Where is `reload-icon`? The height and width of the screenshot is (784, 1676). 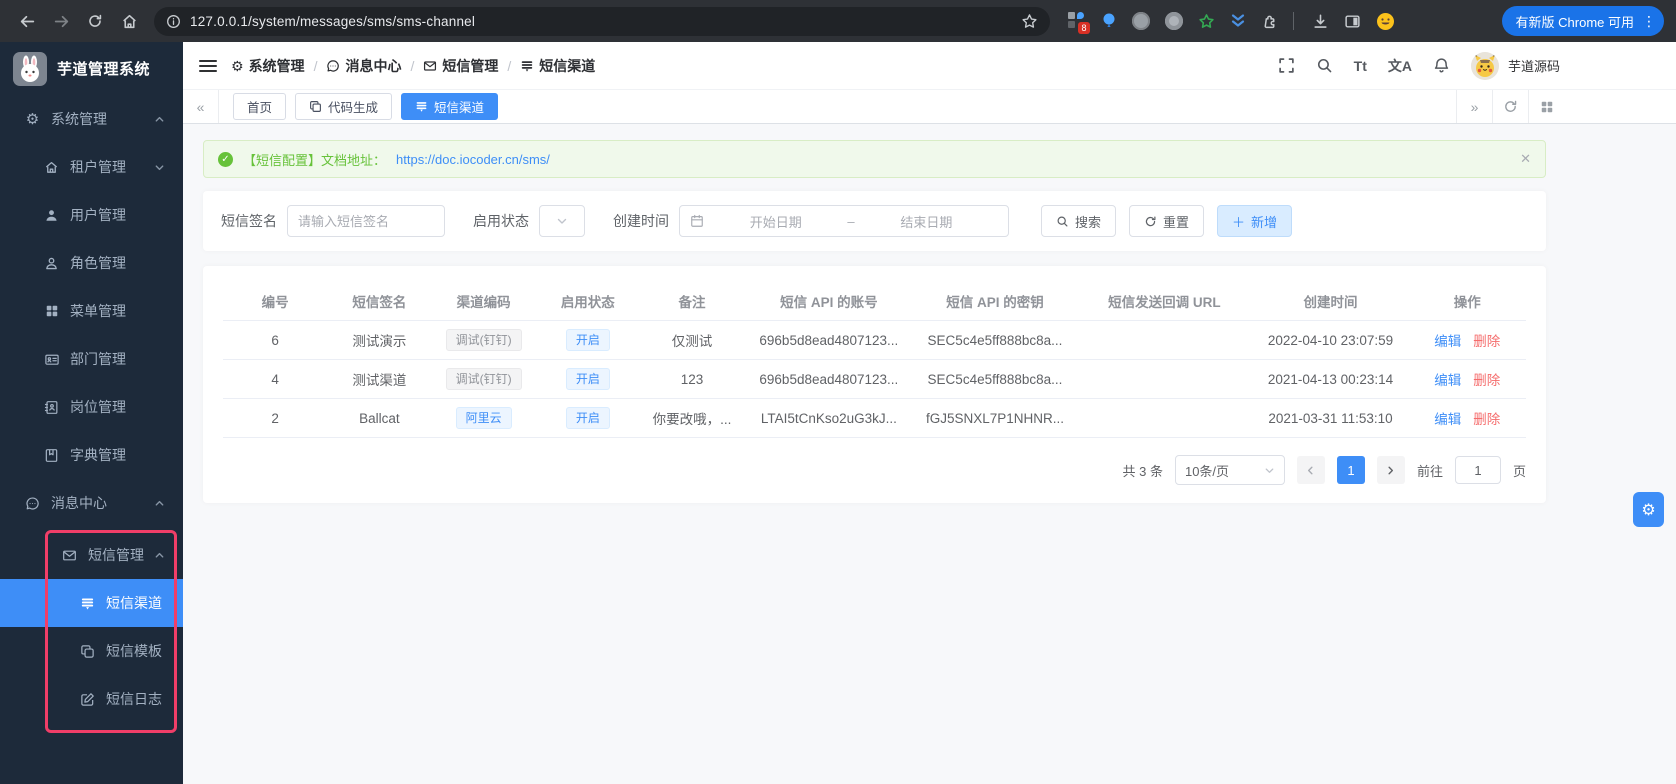
reload-icon is located at coordinates (95, 21).